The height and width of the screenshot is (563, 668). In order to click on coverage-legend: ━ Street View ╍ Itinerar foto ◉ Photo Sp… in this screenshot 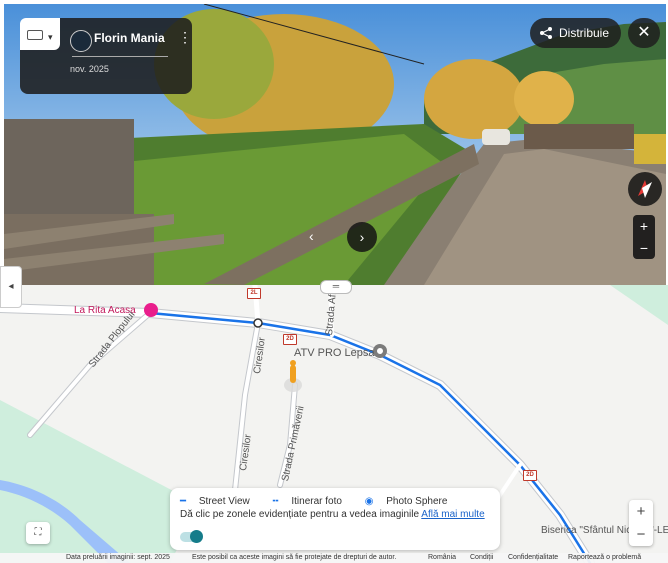, I will do `click(335, 519)`.